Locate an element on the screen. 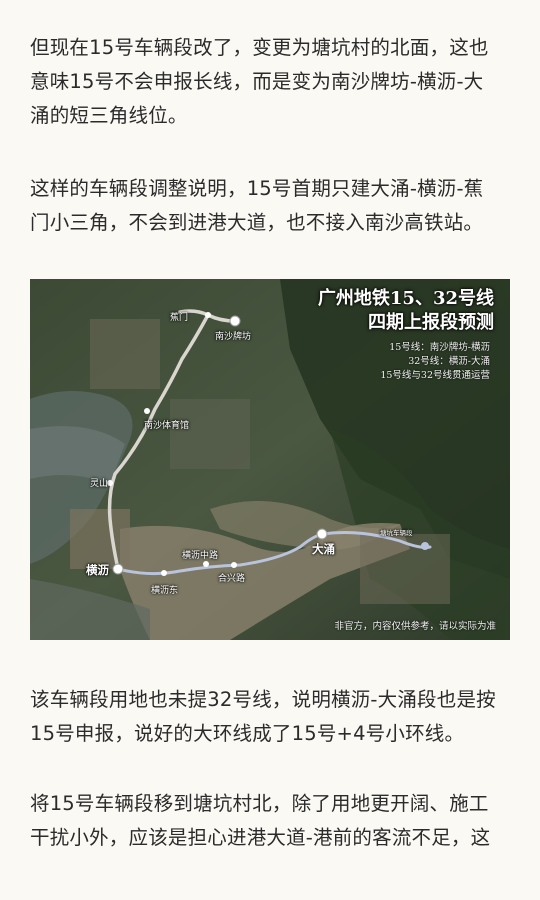 This screenshot has height=900, width=540. legend-item: 15号线：南沙牌坊-横沥 is located at coordinates (439, 347).